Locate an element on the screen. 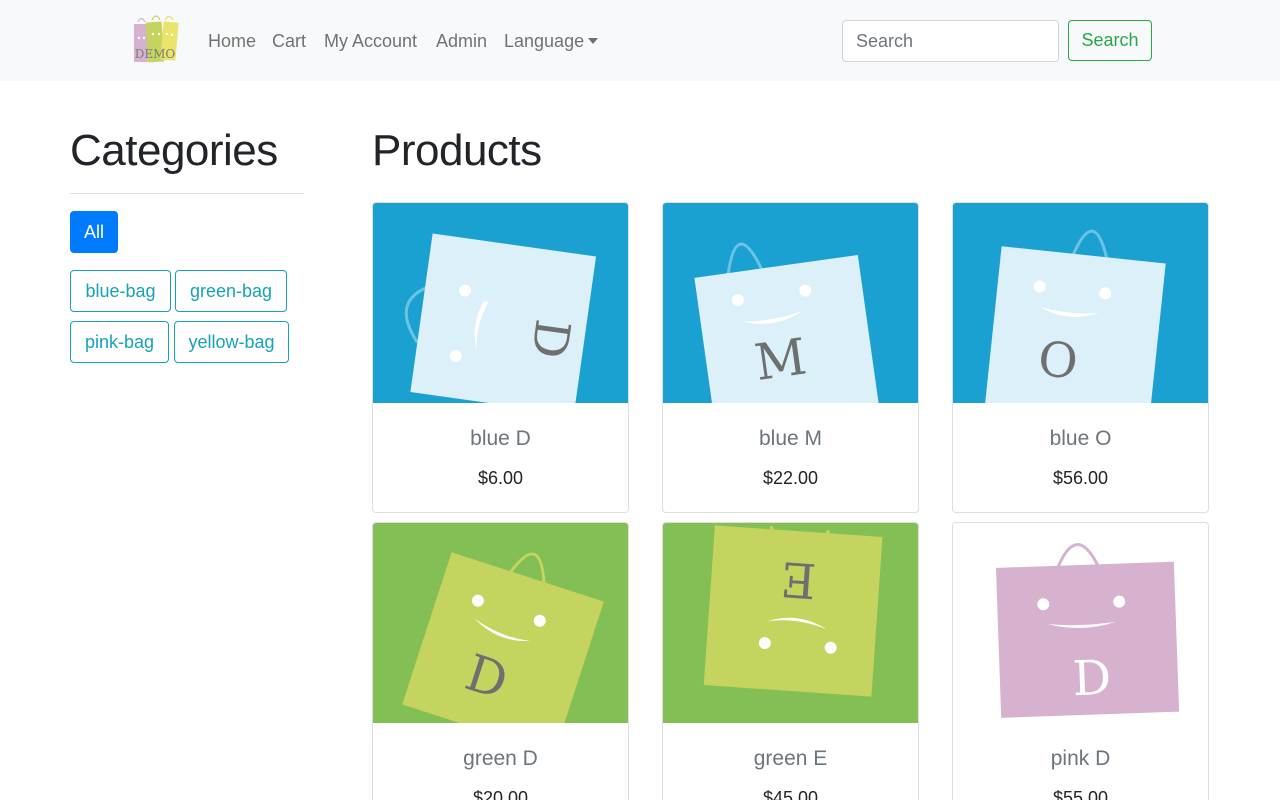 Image resolution: width=1280 pixels, height=800 pixels. category-pink-bag-button: pink-bag is located at coordinates (119, 342).